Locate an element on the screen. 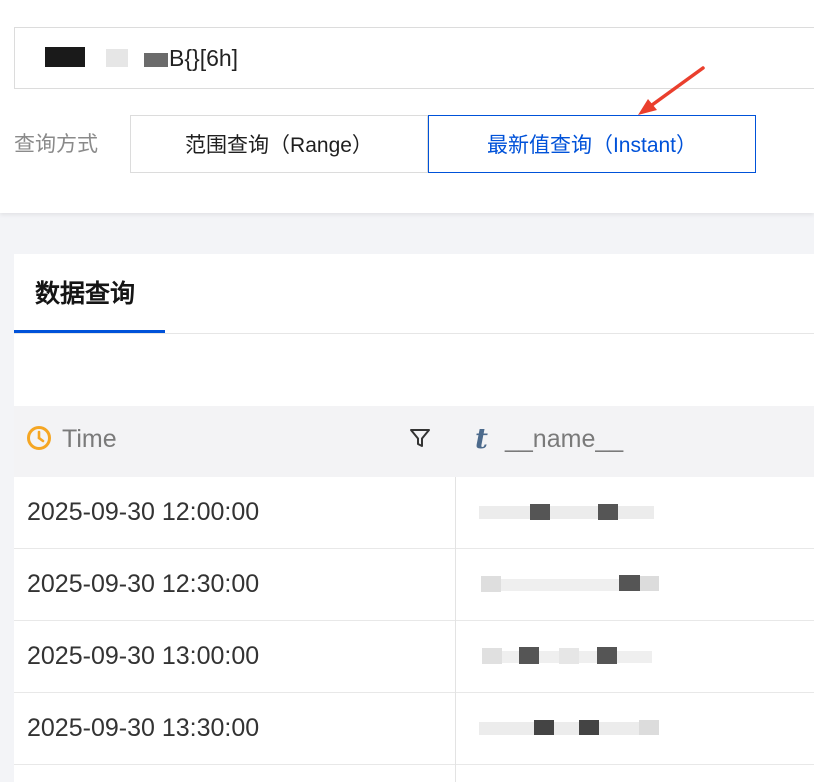 Image resolution: width=814 pixels, height=782 pixels. table-row: 2025-09-30 13:00:00 is located at coordinates (414, 657).